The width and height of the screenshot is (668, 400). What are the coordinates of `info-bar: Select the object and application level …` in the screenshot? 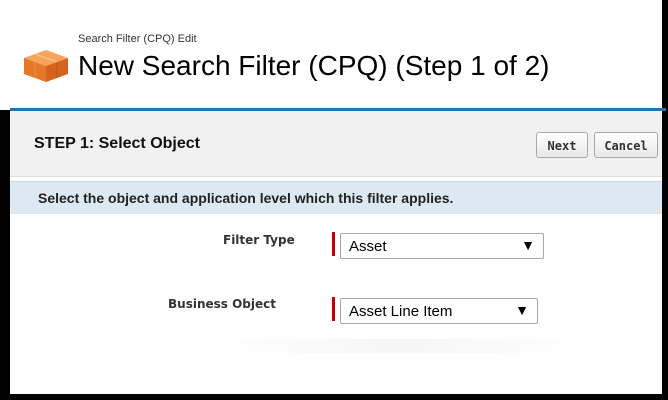 It's located at (336, 197).